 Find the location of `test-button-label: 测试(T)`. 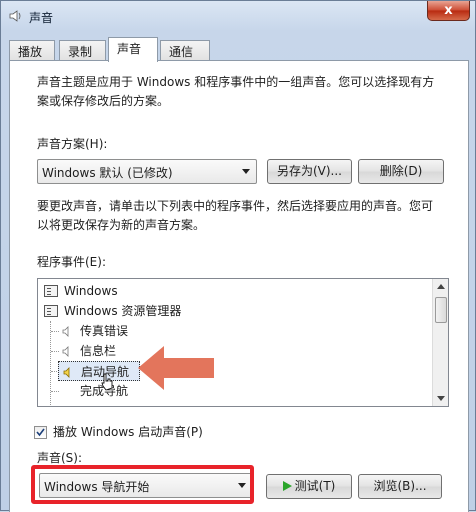

test-button-label: 测试(T) is located at coordinates (315, 486).